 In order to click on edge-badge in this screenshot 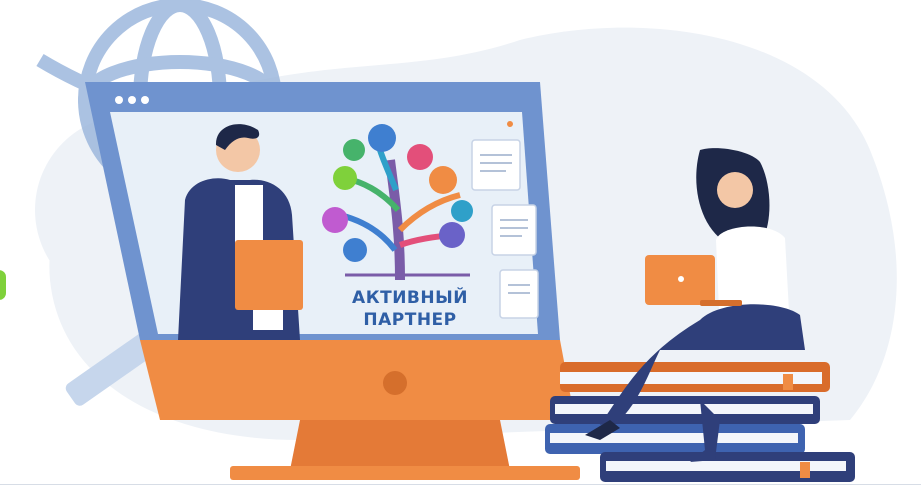, I will do `click(3, 285)`.